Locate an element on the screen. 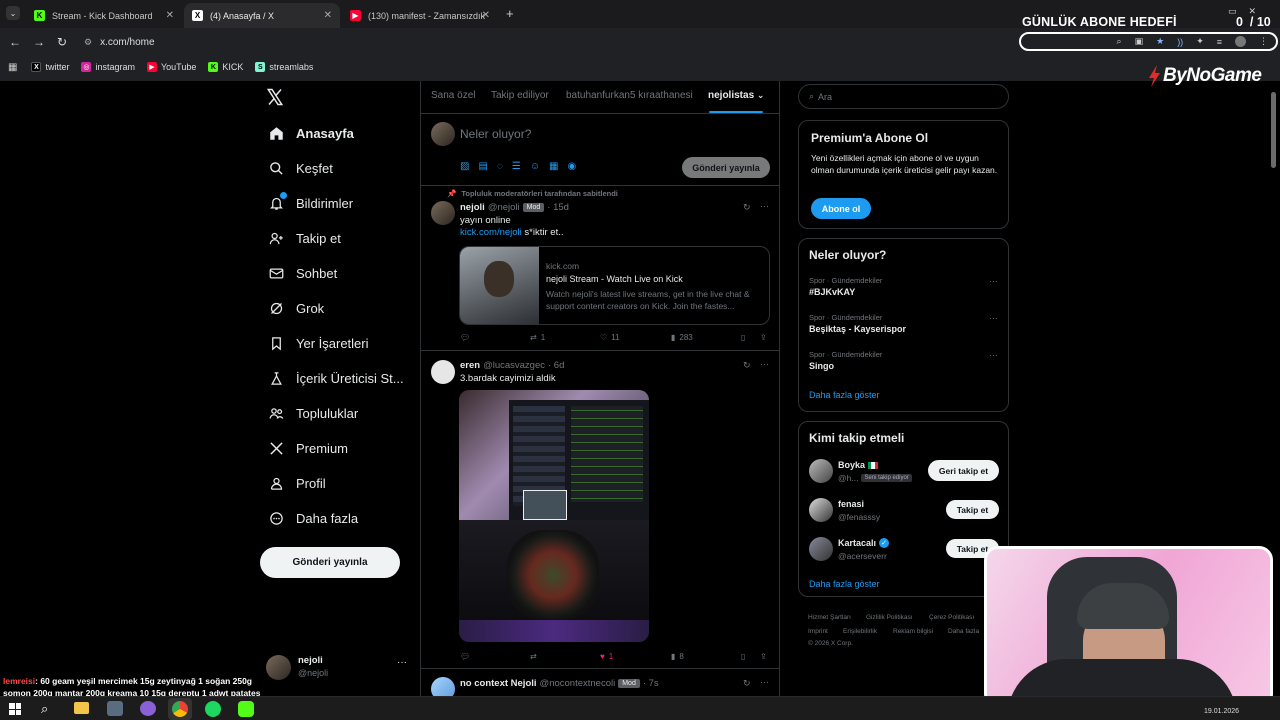  views-button: ▮ 8 is located at coordinates (677, 656).